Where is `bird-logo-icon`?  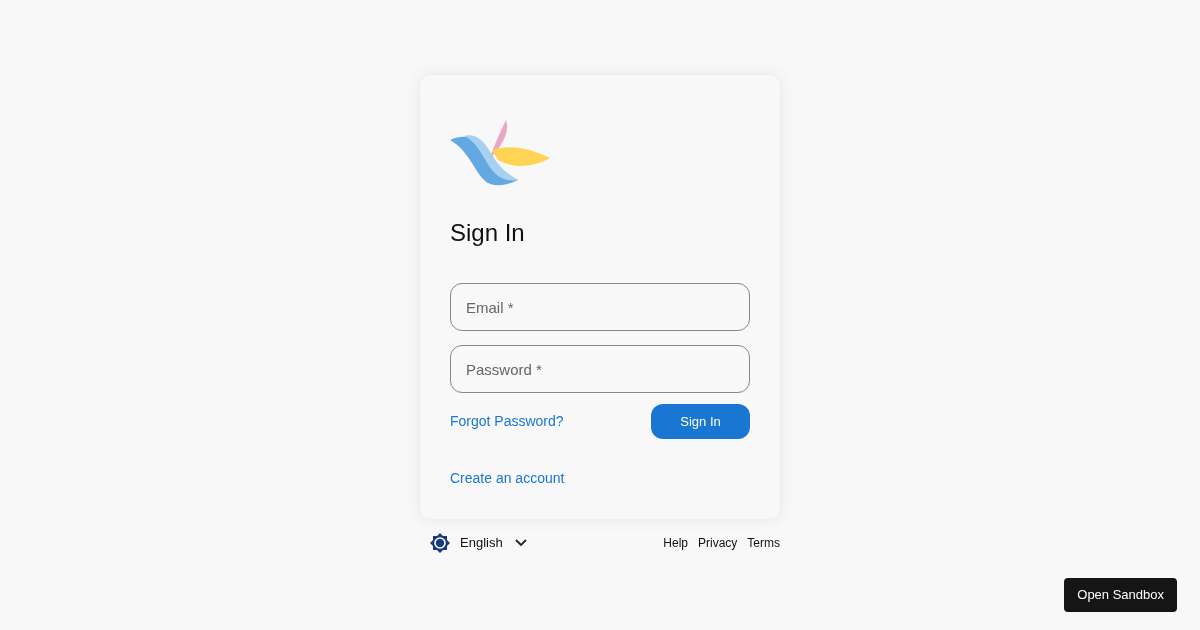 bird-logo-icon is located at coordinates (501, 154).